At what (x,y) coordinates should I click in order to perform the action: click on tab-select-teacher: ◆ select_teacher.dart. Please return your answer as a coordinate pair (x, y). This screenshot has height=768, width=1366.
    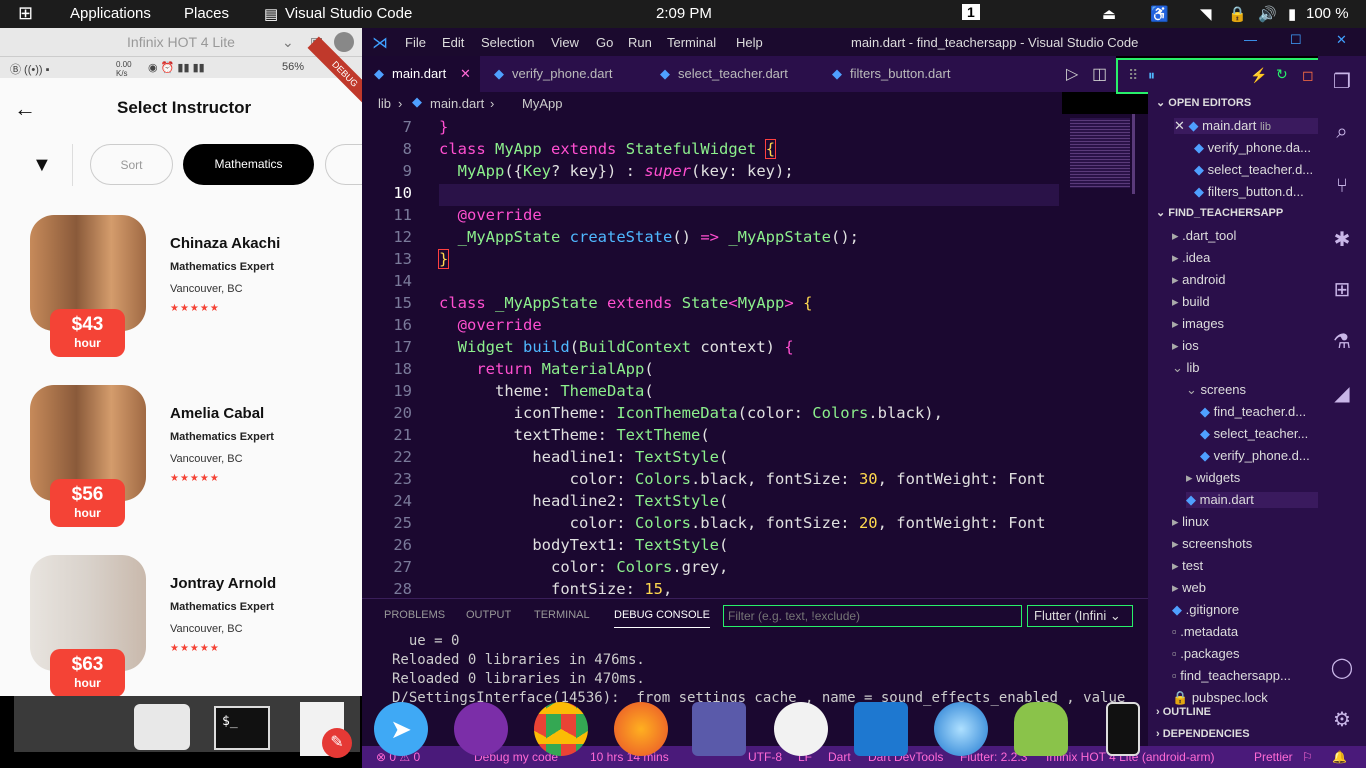
    Looking at the image, I should click on (733, 74).